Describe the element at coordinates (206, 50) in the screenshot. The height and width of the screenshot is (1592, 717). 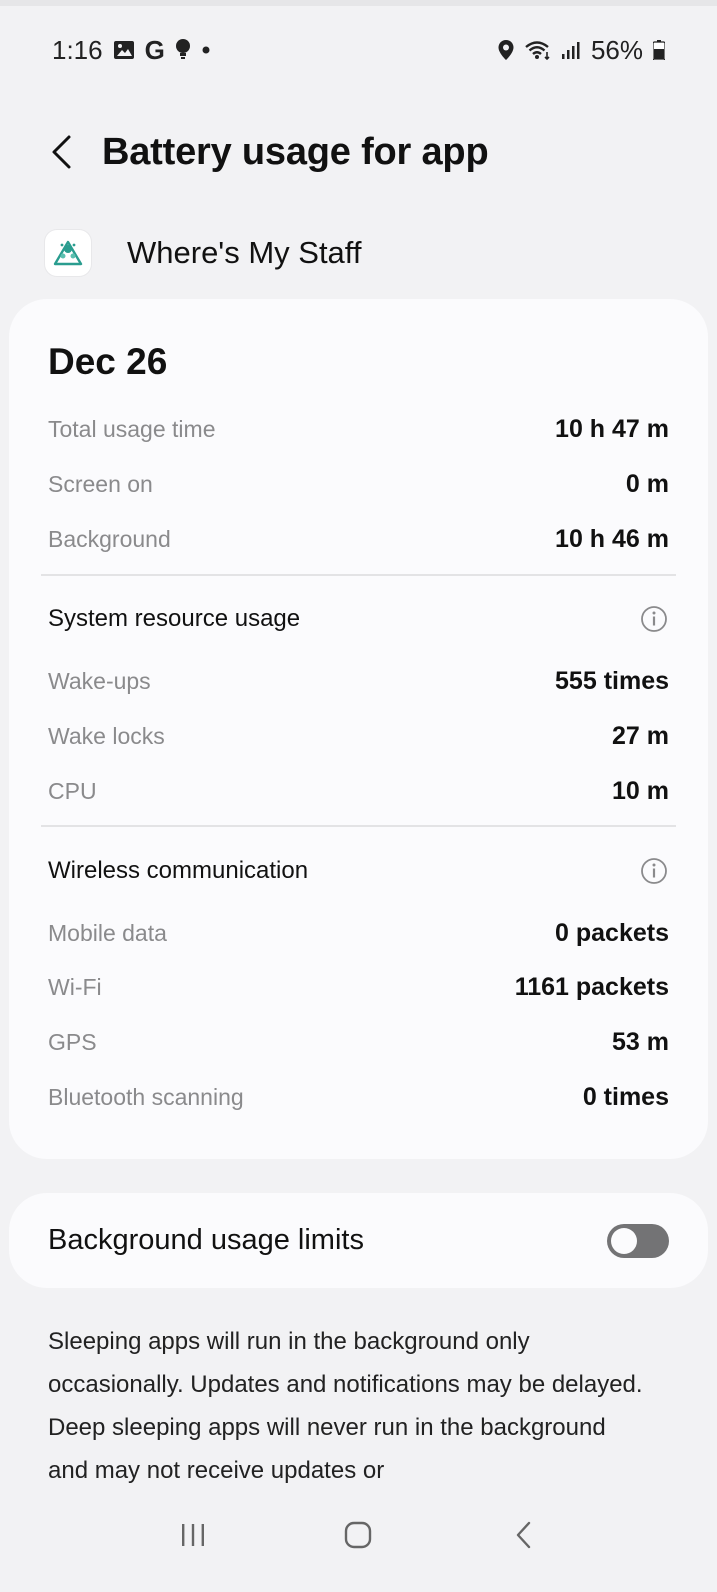
I see `dot-icon` at that location.